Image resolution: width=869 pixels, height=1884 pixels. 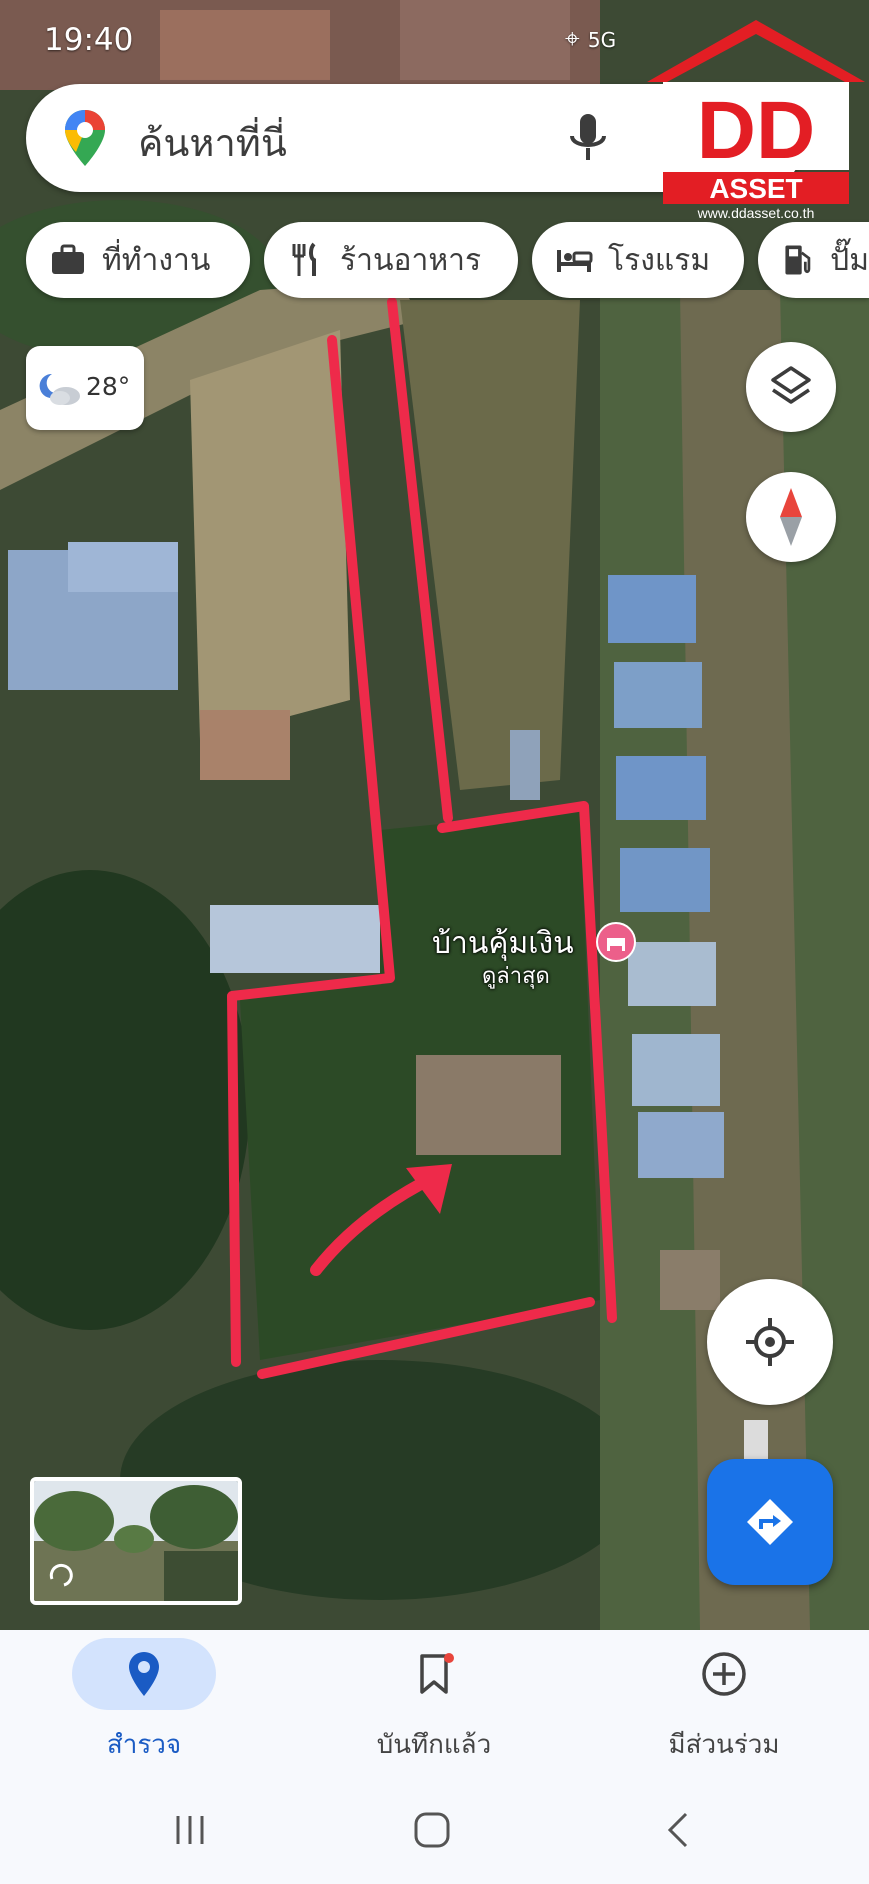 What do you see at coordinates (437, 1673) in the screenshot?
I see `bookmark-icon` at bounding box center [437, 1673].